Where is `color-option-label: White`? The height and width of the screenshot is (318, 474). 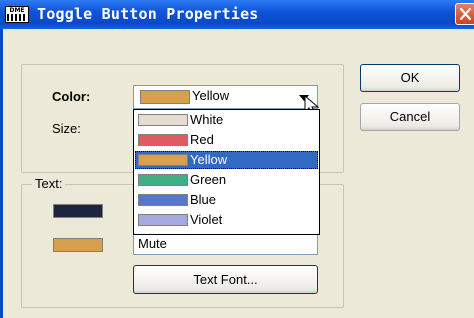 color-option-label: White is located at coordinates (207, 119).